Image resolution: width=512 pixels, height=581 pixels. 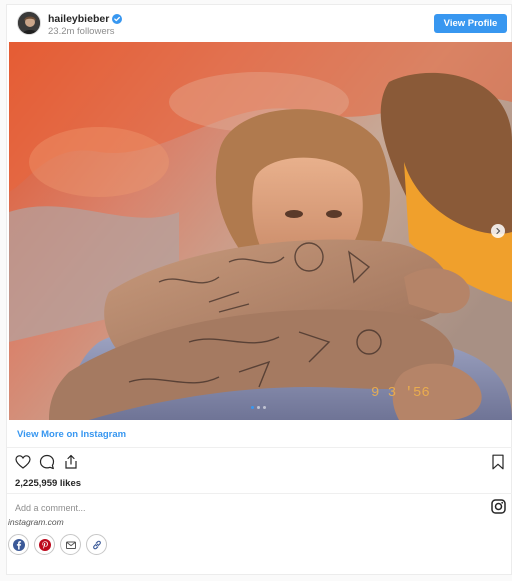 I want to click on comment-input, so click(x=225, y=508).